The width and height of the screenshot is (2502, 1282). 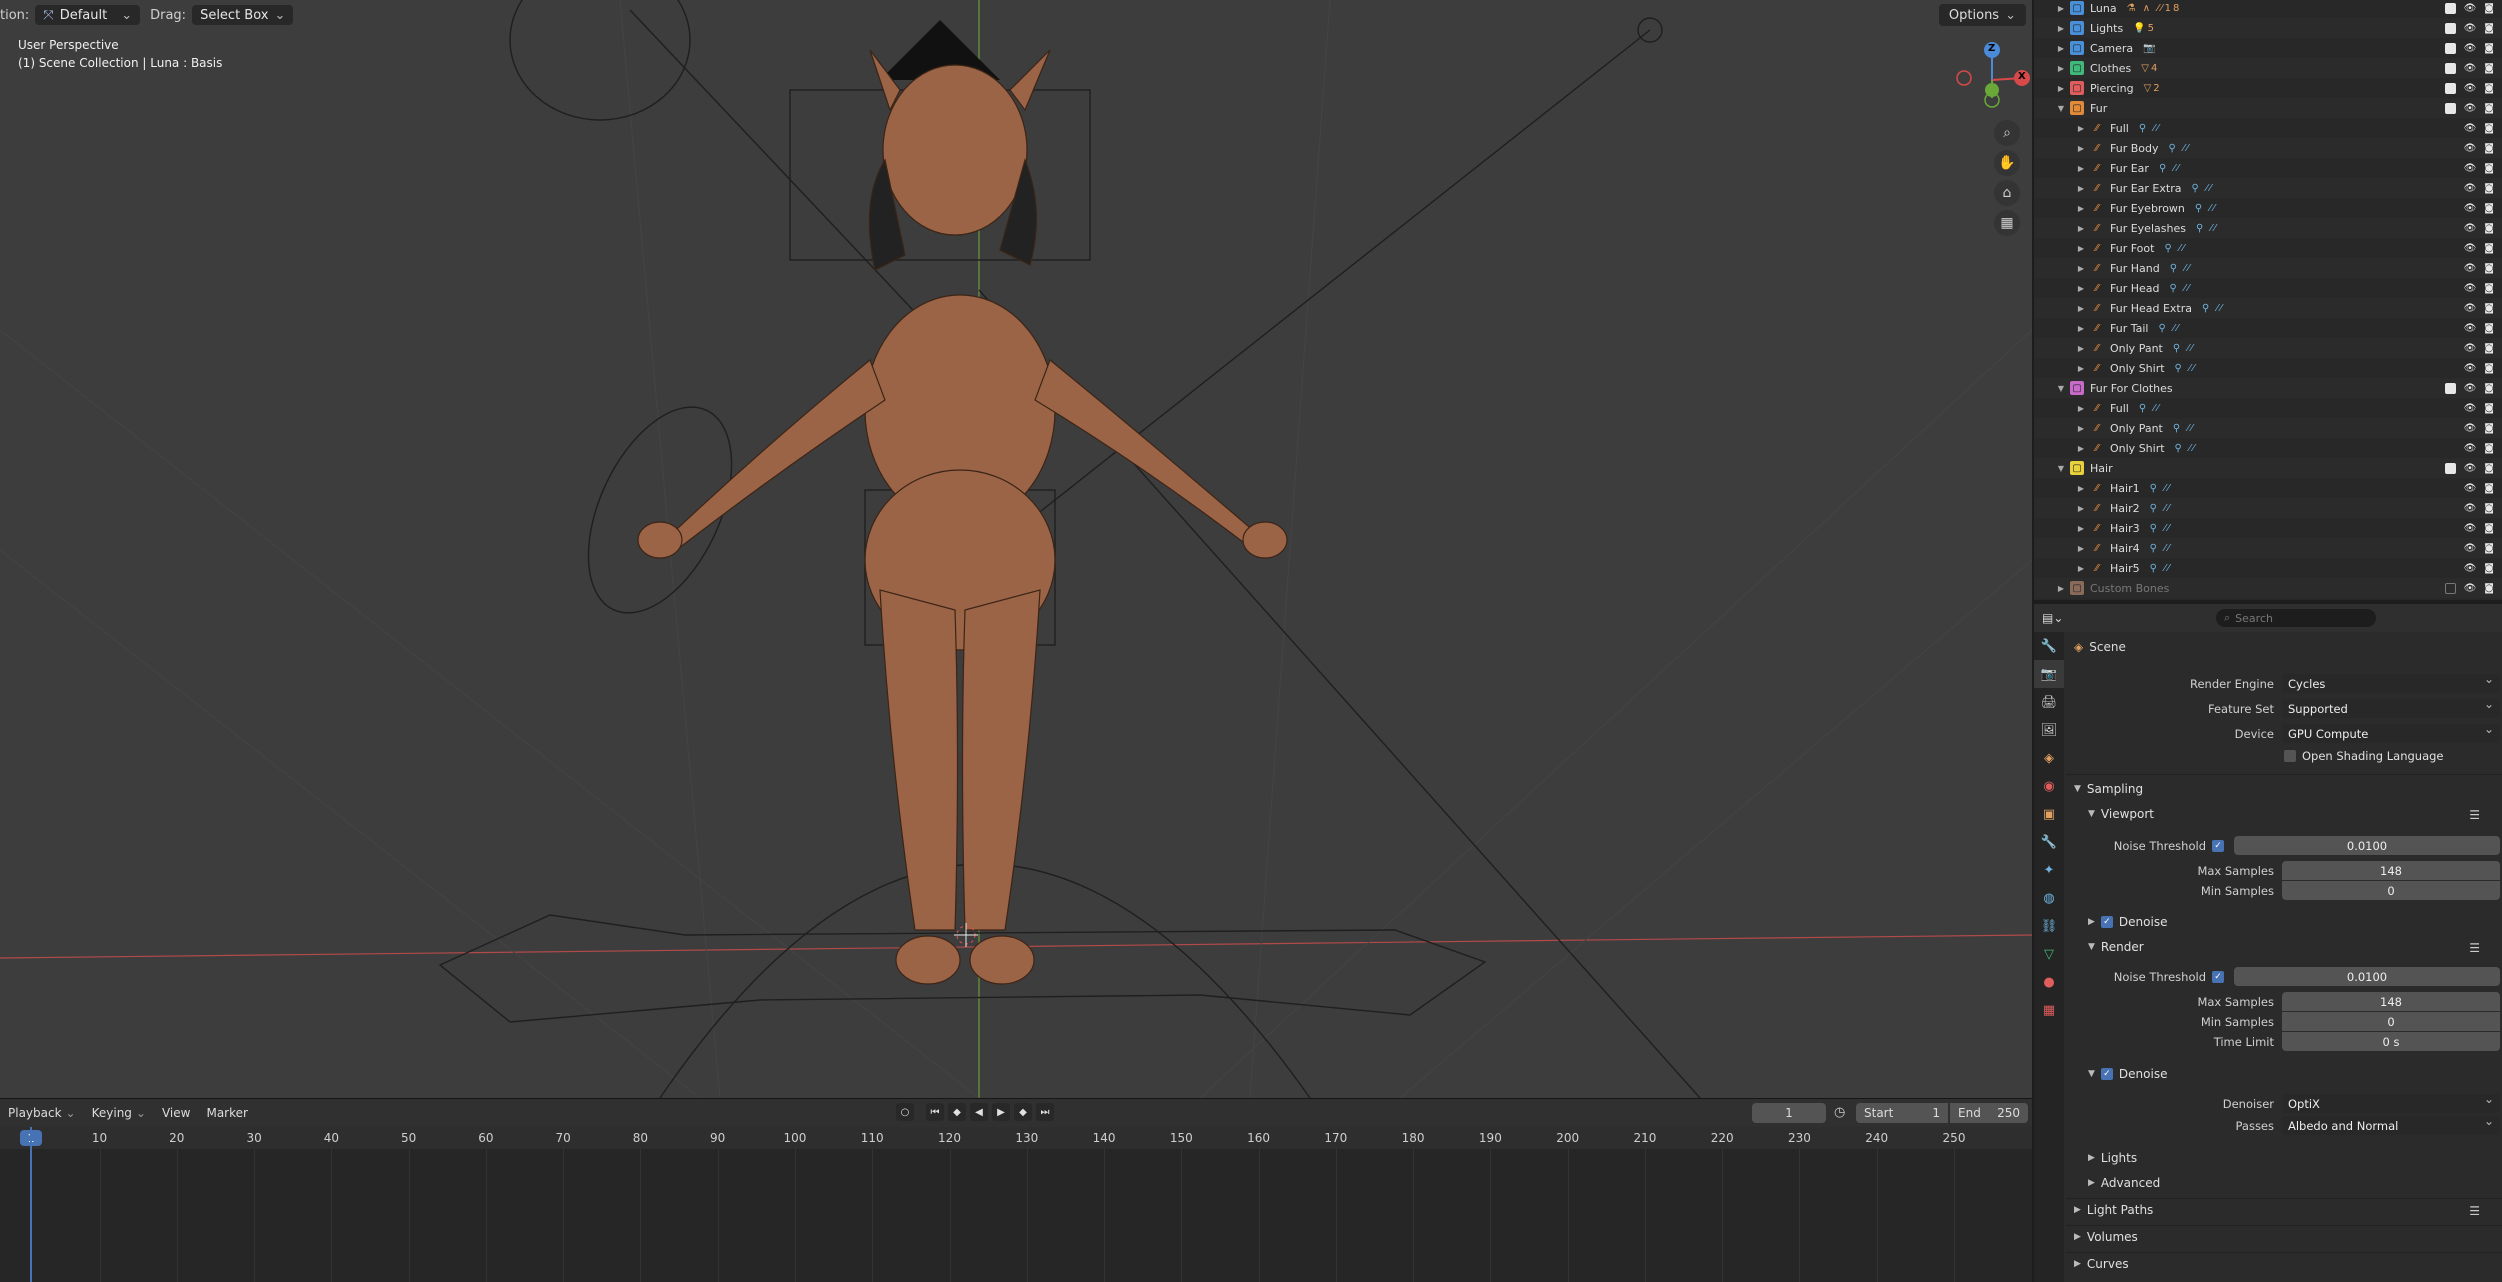 I want to click on osl-checkbox-row: Open Shading Language, so click(x=2364, y=756).